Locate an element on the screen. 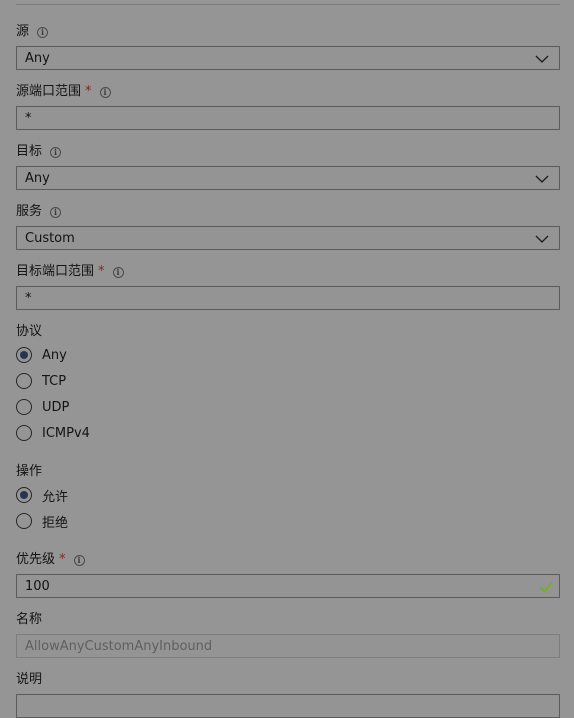 This screenshot has width=574, height=718. destination-value: Any is located at coordinates (37, 178).